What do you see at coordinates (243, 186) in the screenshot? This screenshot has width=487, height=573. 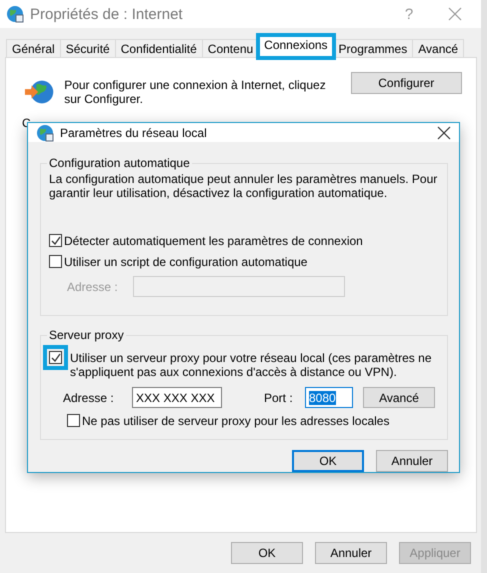 I see `description-text: La configuration automatique peut annuler les paramètres manuels. Pour garantir leur utilisation, désactivez la configuration automatique.` at bounding box center [243, 186].